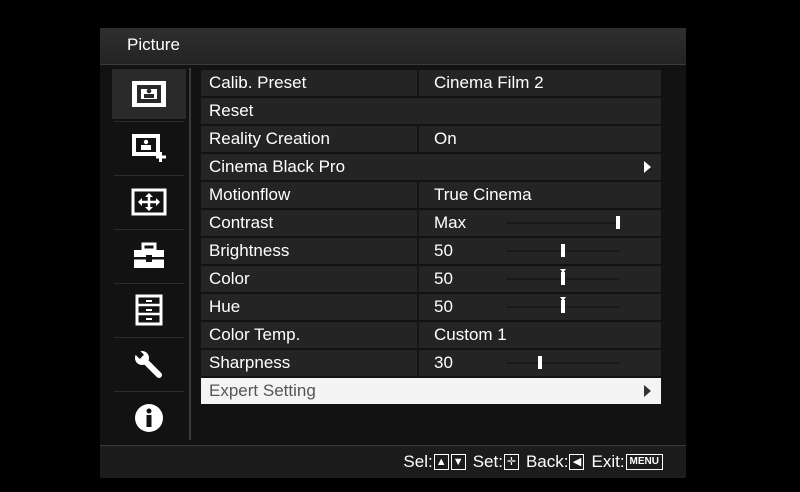  I want to click on setting-row-reset: Reset, so click(431, 111).